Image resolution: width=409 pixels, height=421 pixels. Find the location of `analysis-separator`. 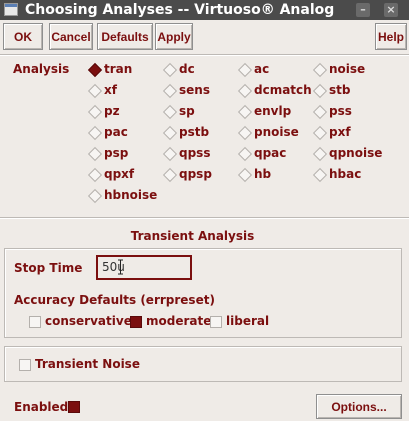

analysis-separator is located at coordinates (204, 218).